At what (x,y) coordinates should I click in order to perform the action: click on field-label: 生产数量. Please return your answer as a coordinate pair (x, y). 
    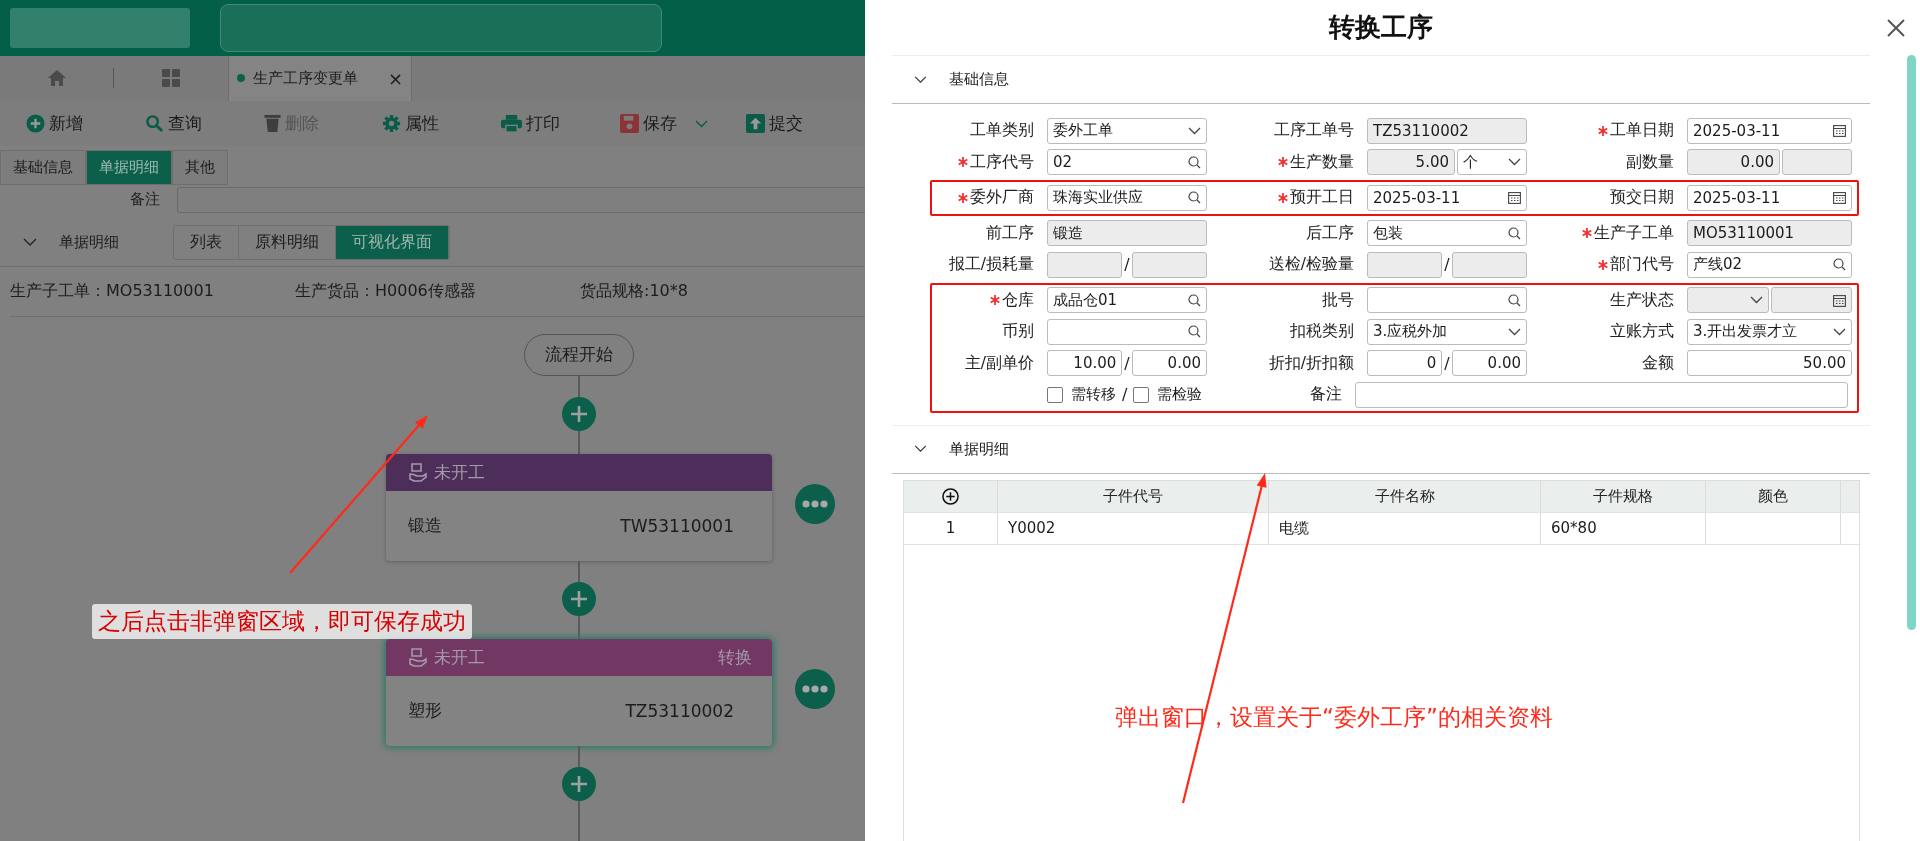
    Looking at the image, I should click on (1322, 162).